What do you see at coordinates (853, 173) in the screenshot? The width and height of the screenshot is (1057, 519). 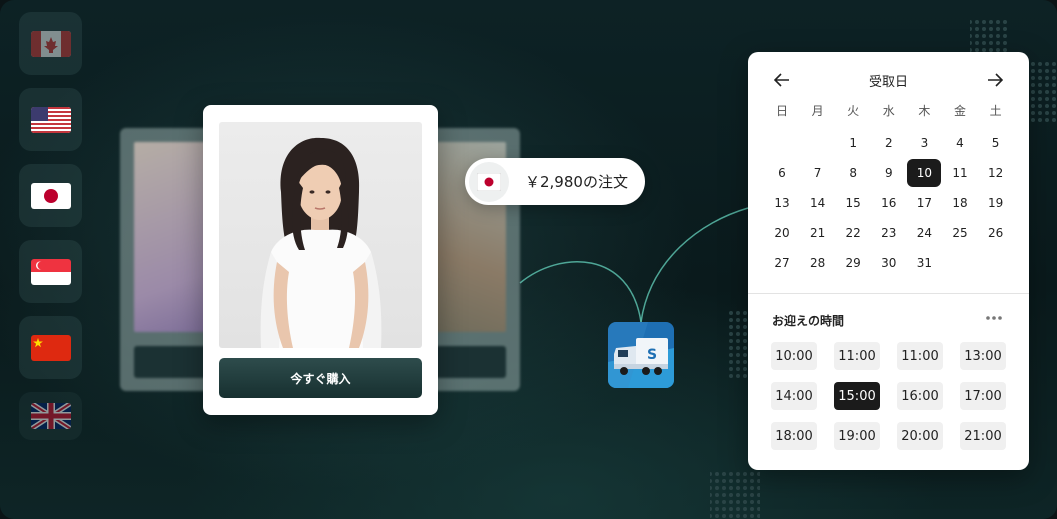 I see `calendar-day: 8` at bounding box center [853, 173].